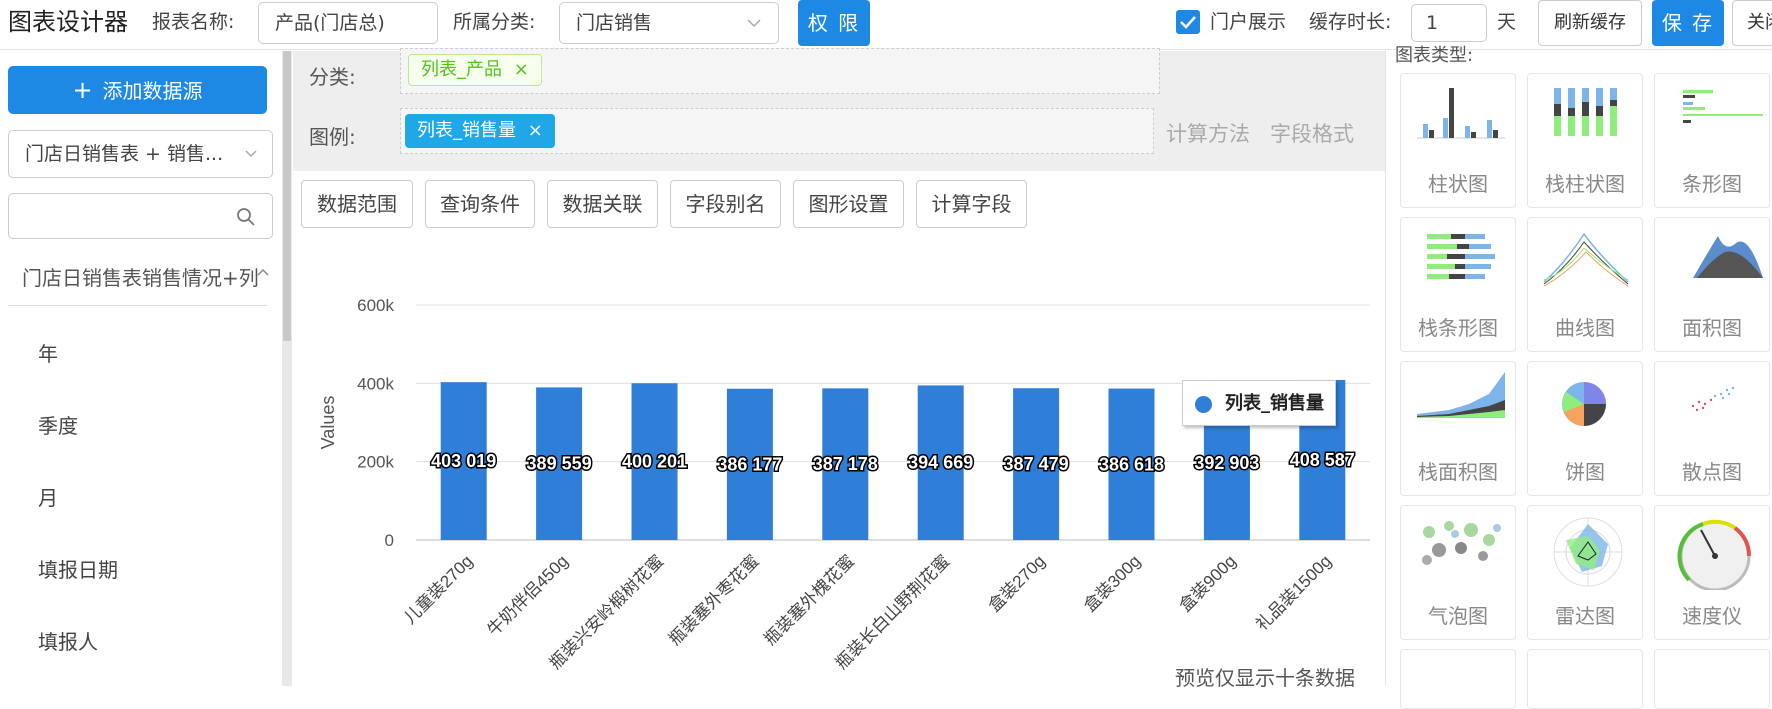 The width and height of the screenshot is (1772, 709). Describe the element at coordinates (1226, 463) in the screenshot. I see `bar-data-label: 392 903` at that location.